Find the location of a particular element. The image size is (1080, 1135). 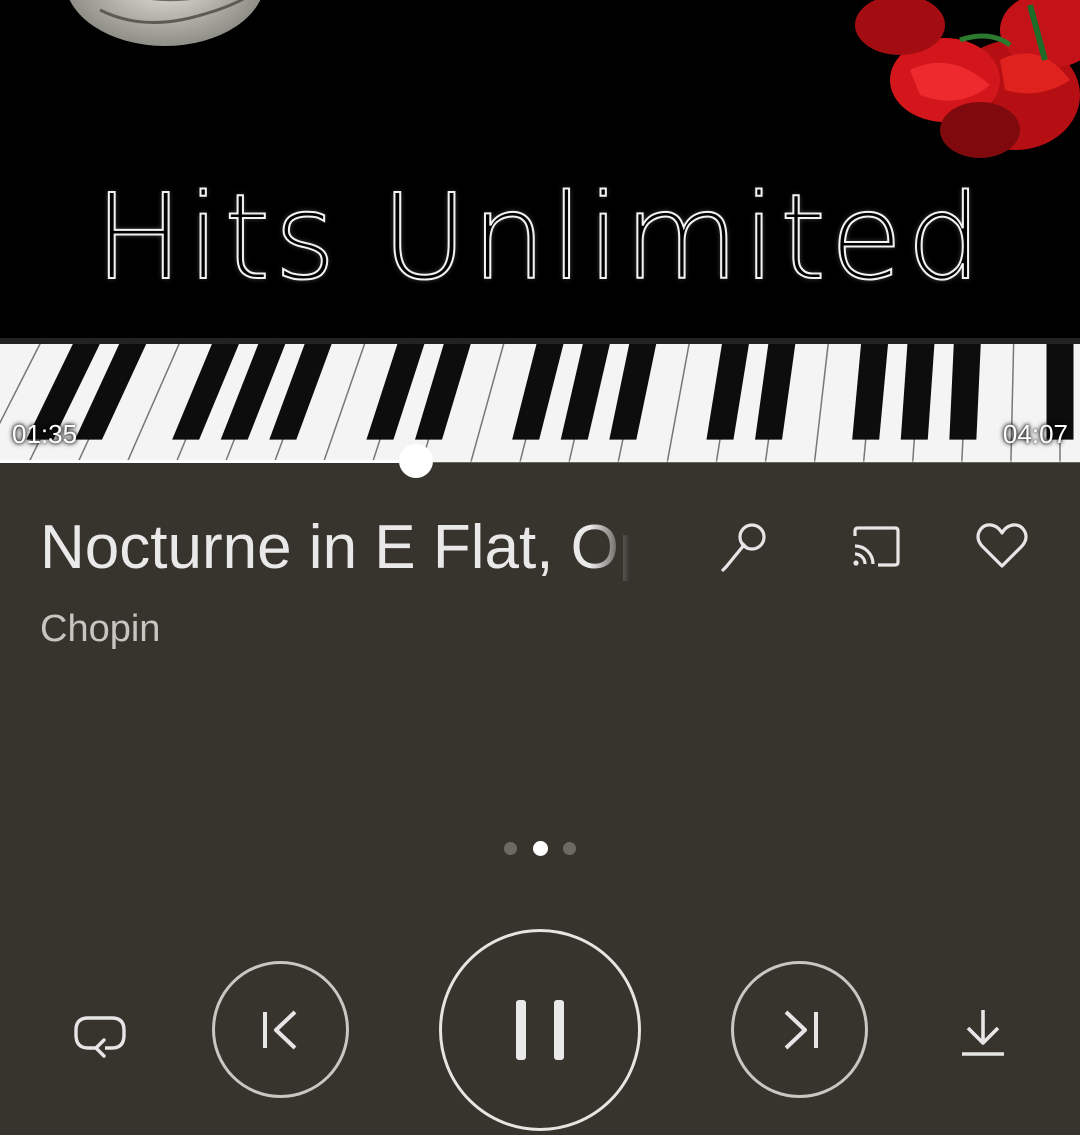

repeat-icon is located at coordinates (100, 1037).